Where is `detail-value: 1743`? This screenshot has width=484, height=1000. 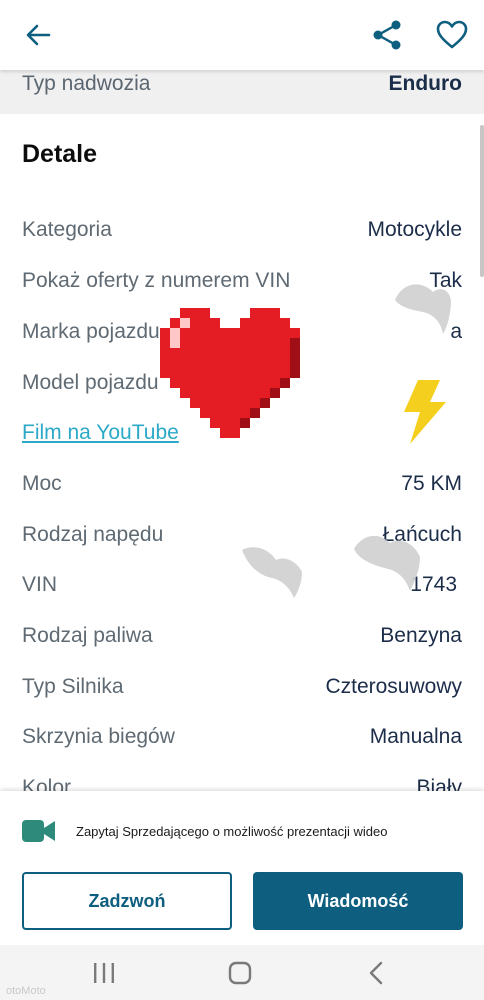
detail-value: 1743 is located at coordinates (433, 584).